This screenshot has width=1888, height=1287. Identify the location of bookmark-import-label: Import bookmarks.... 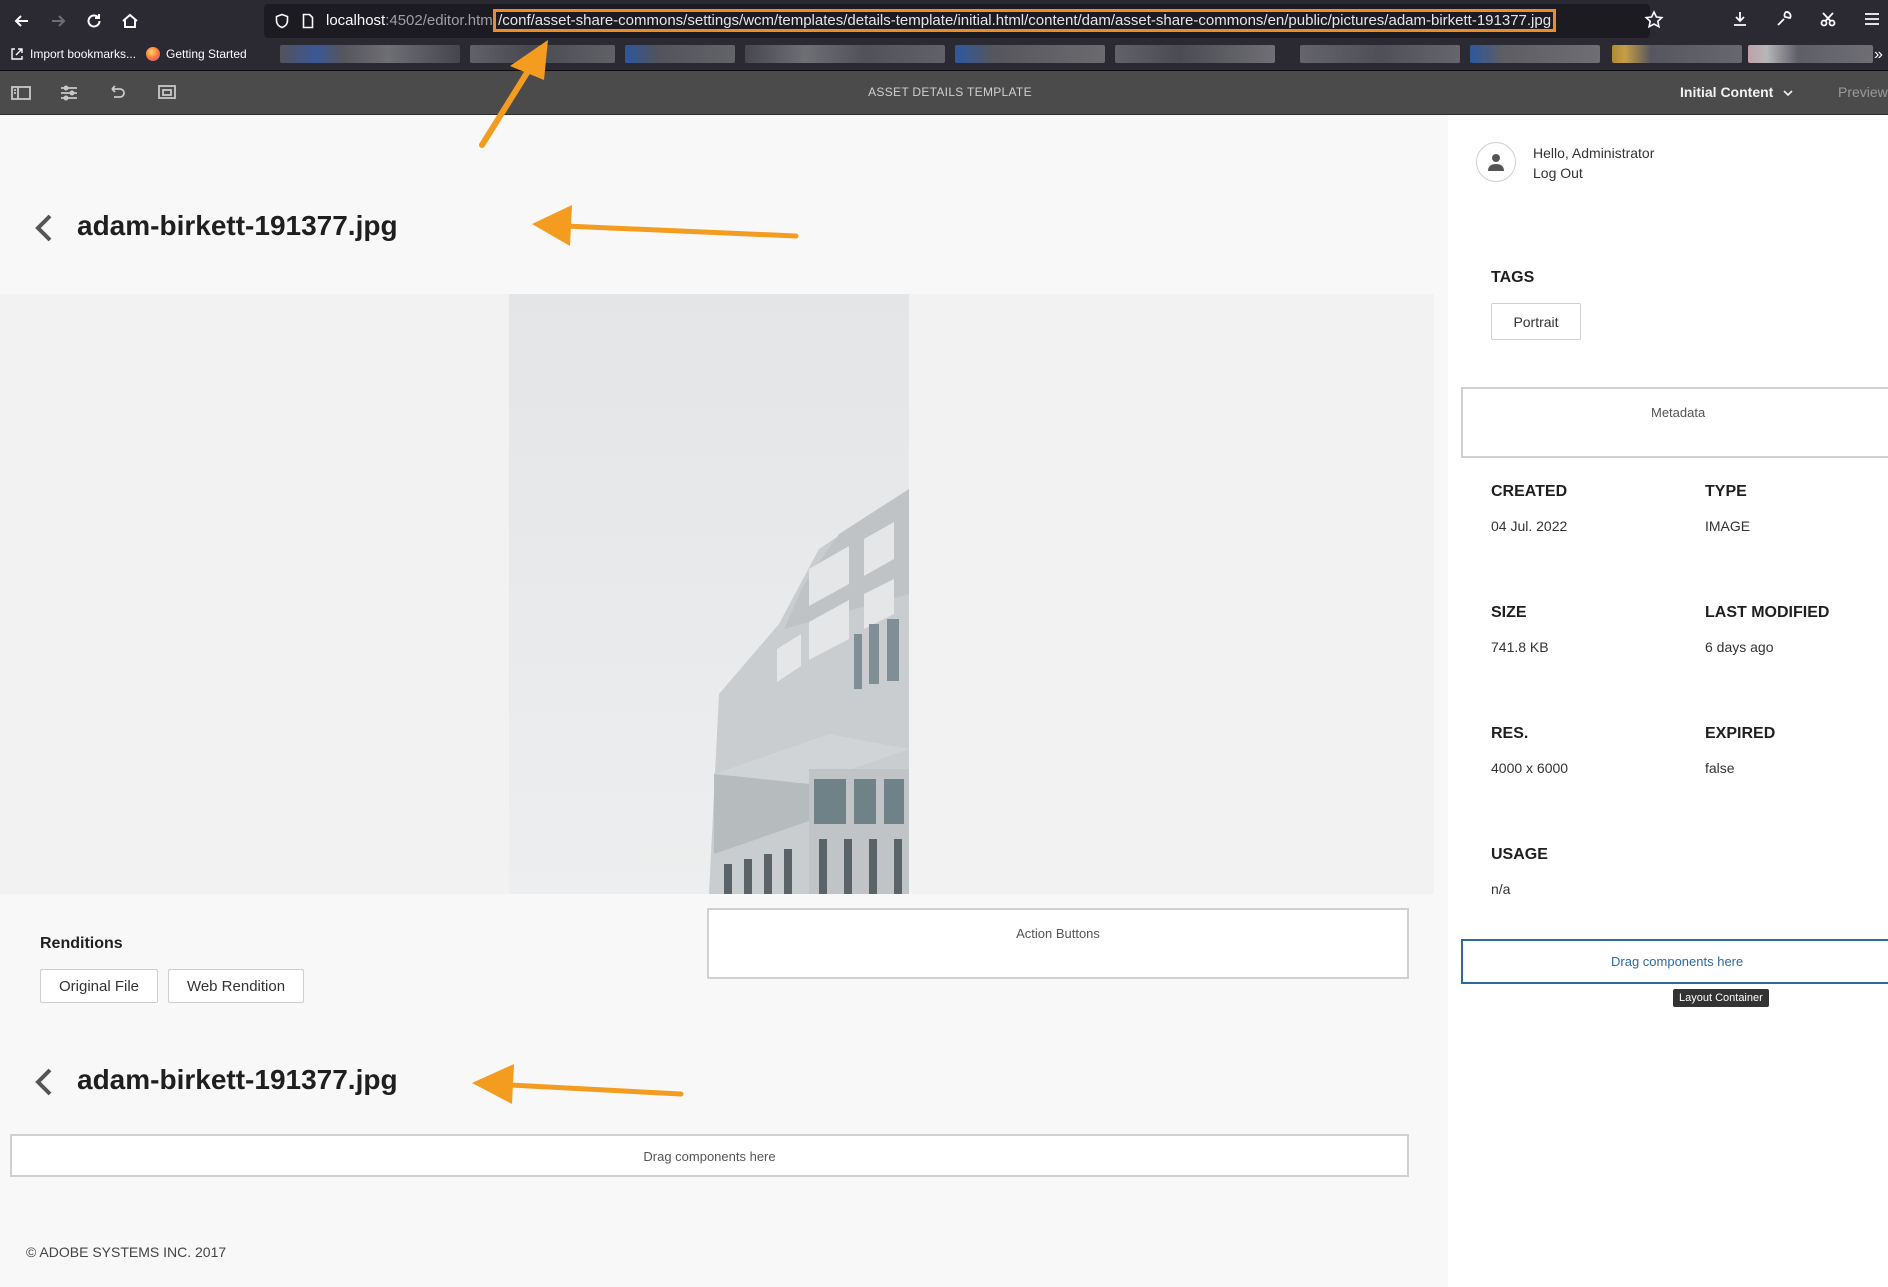
(83, 54).